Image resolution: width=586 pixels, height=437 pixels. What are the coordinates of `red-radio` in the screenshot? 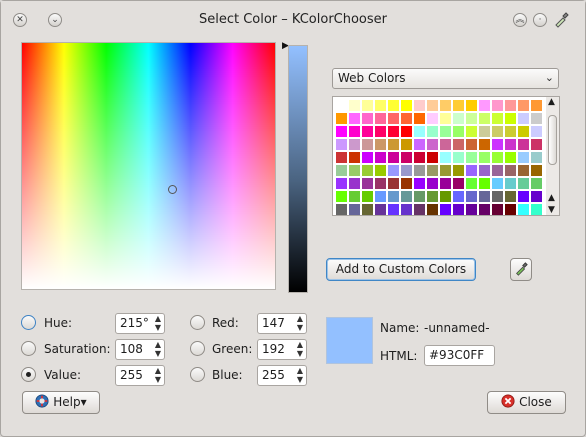 It's located at (197, 322).